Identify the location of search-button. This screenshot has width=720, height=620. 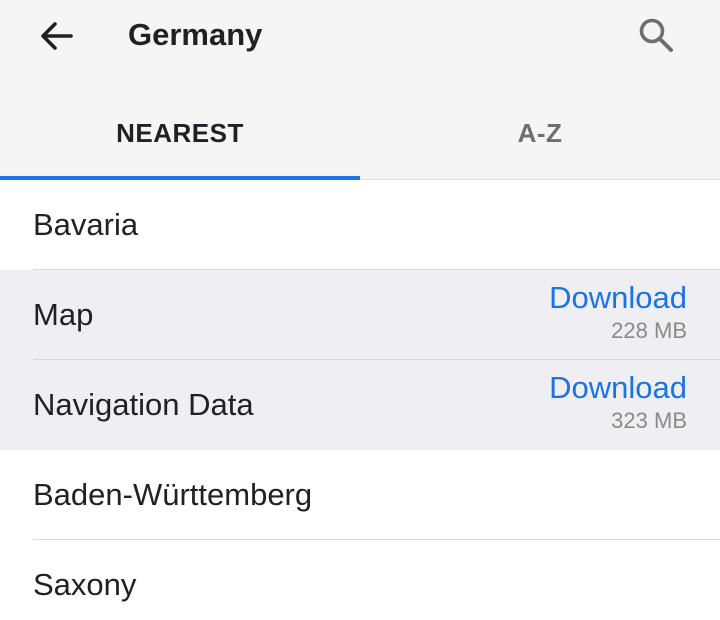
(656, 35).